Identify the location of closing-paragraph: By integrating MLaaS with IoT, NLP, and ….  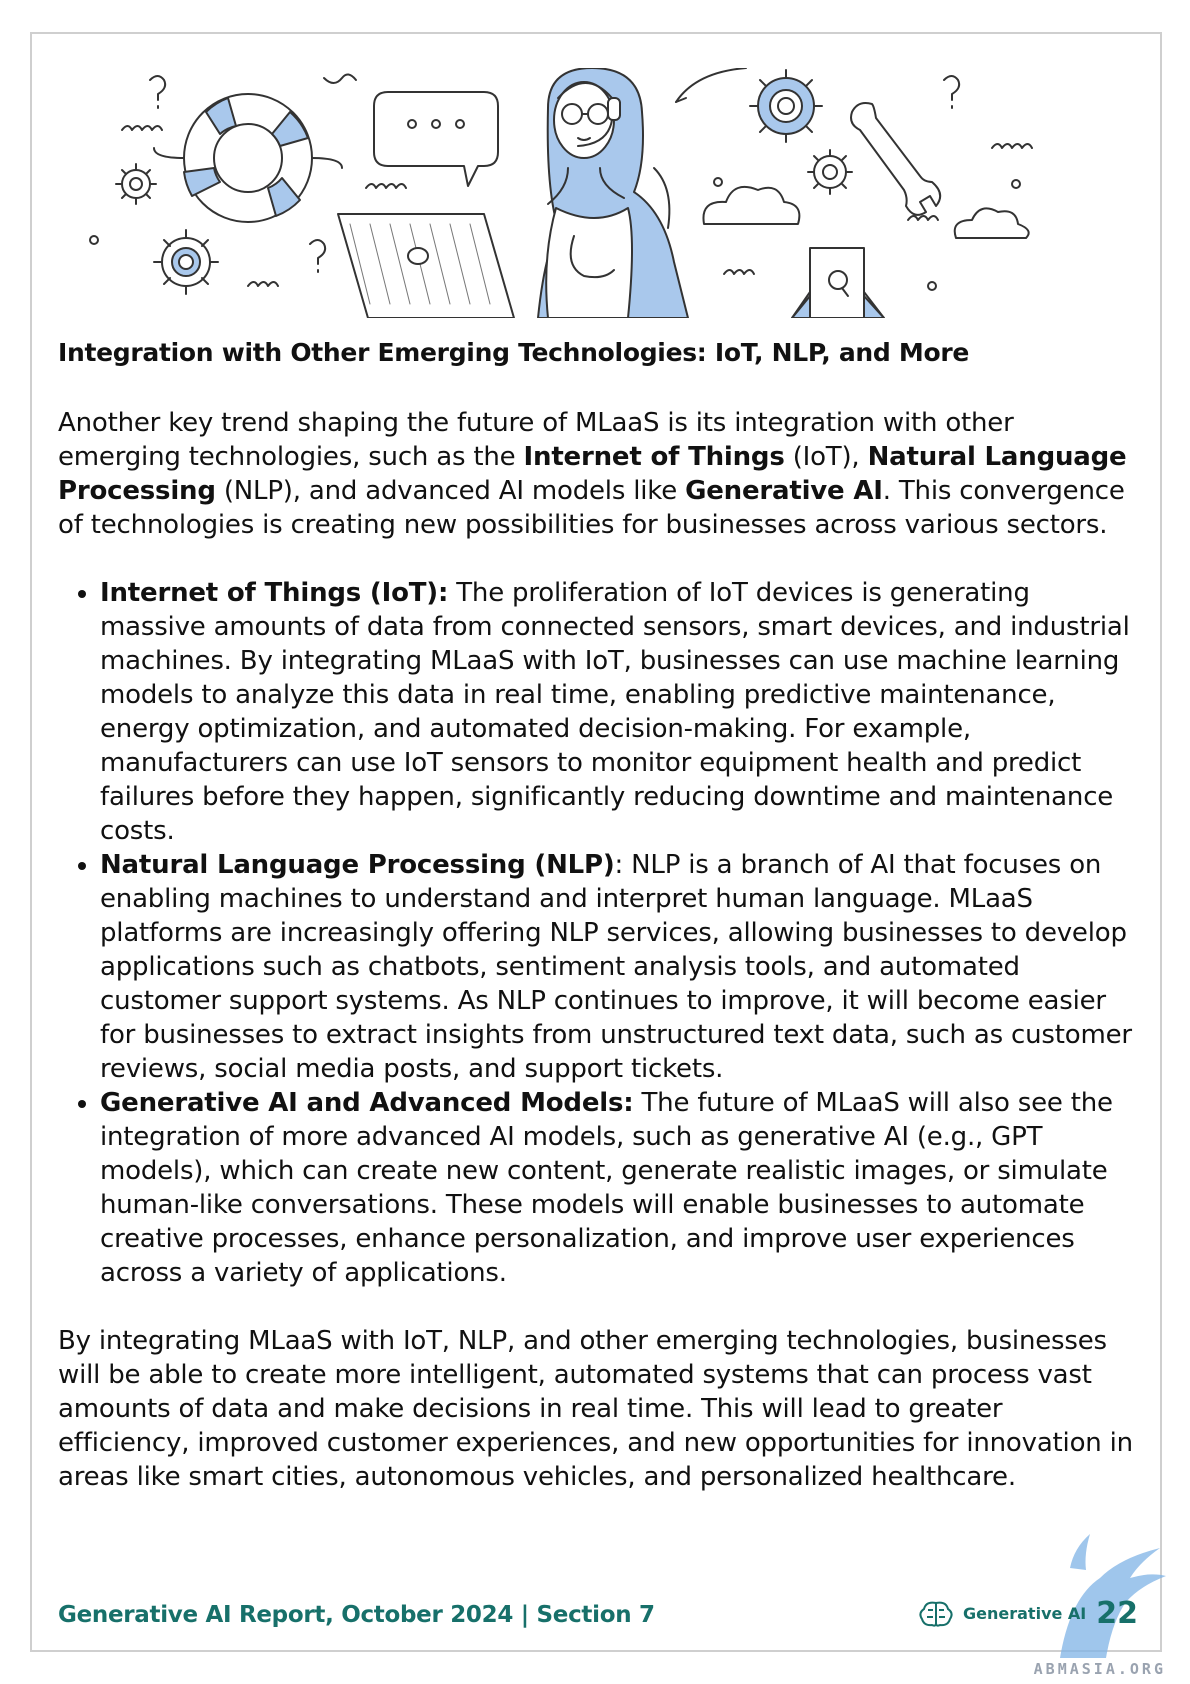
(595, 1409).